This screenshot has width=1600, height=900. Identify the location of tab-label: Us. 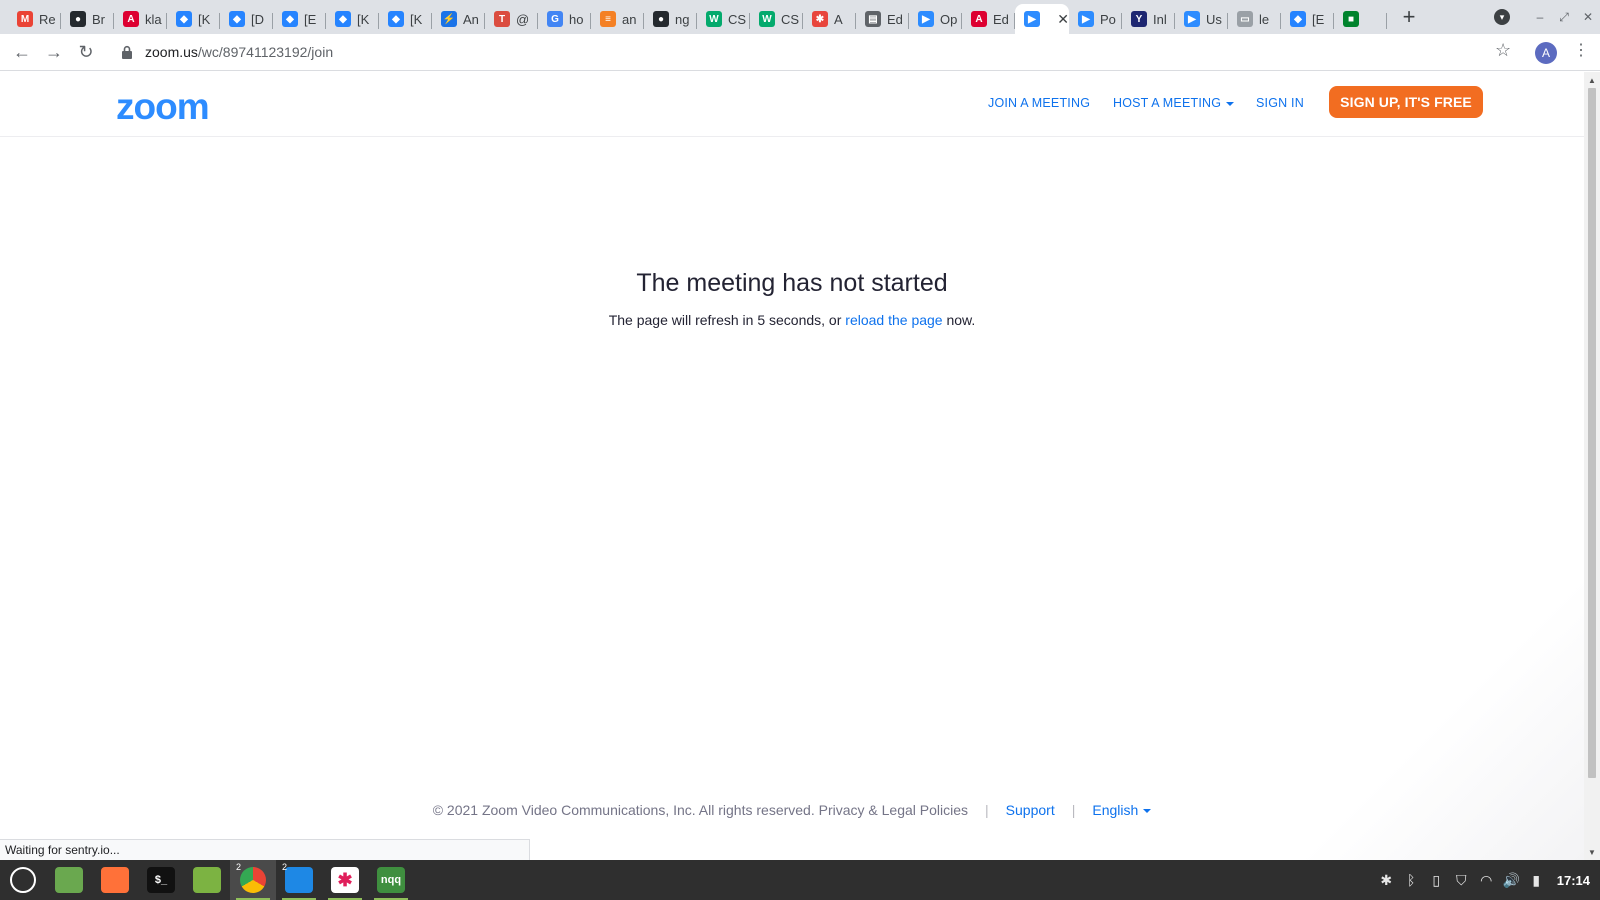
(1214, 19).